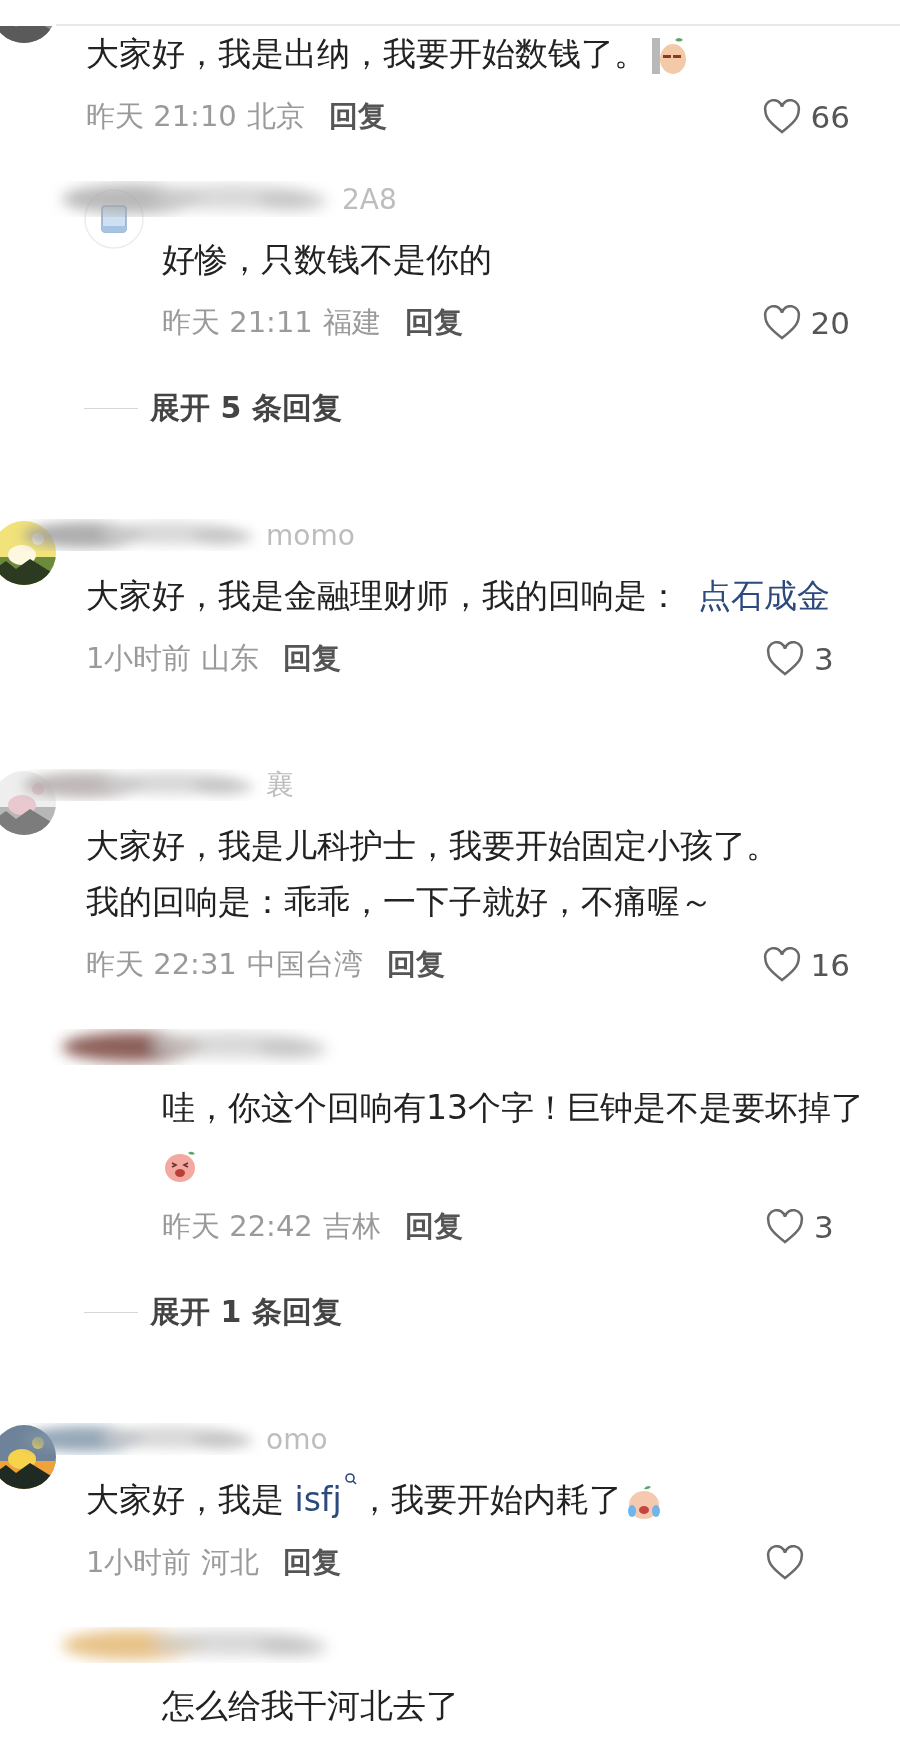  Describe the element at coordinates (351, 322) in the screenshot. I see `comment-location: 福建` at that location.